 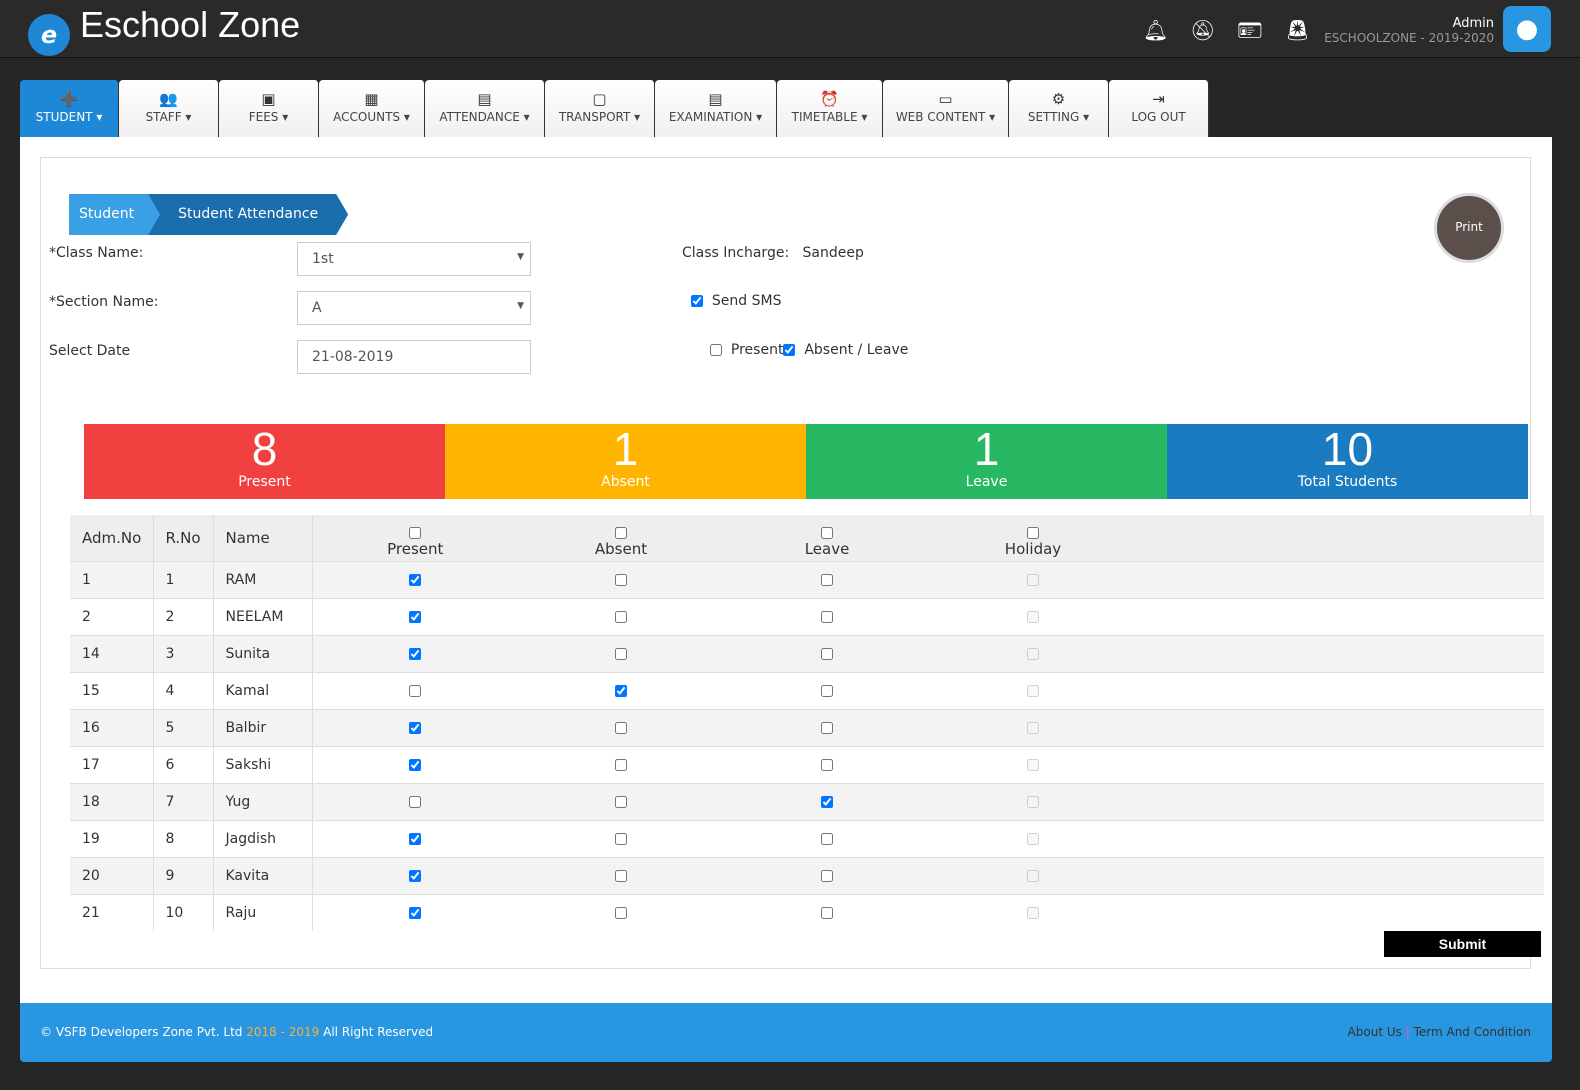 I want to click on table-row: 16 5 Balbir, so click(x=807, y=727).